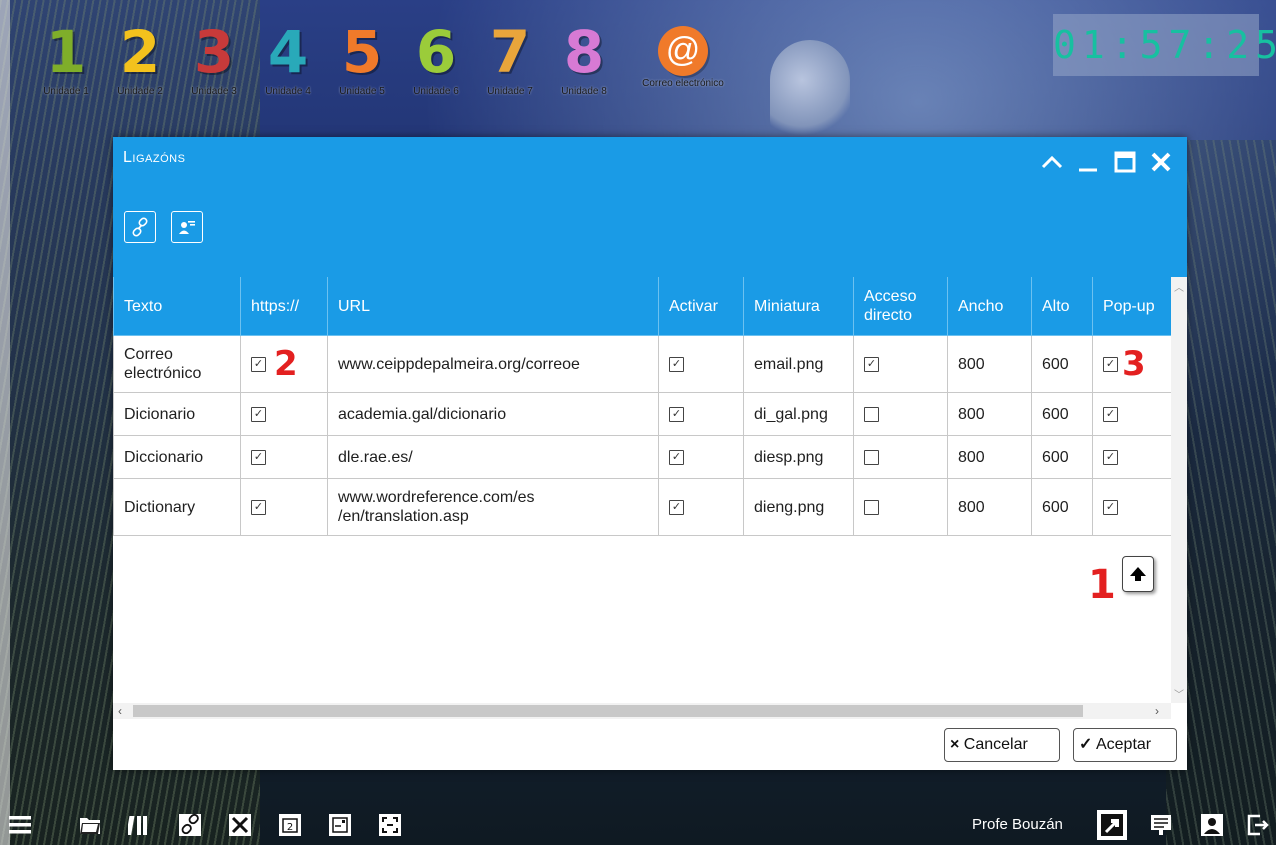  What do you see at coordinates (177, 306) in the screenshot?
I see `column-header-texto: Texto` at bounding box center [177, 306].